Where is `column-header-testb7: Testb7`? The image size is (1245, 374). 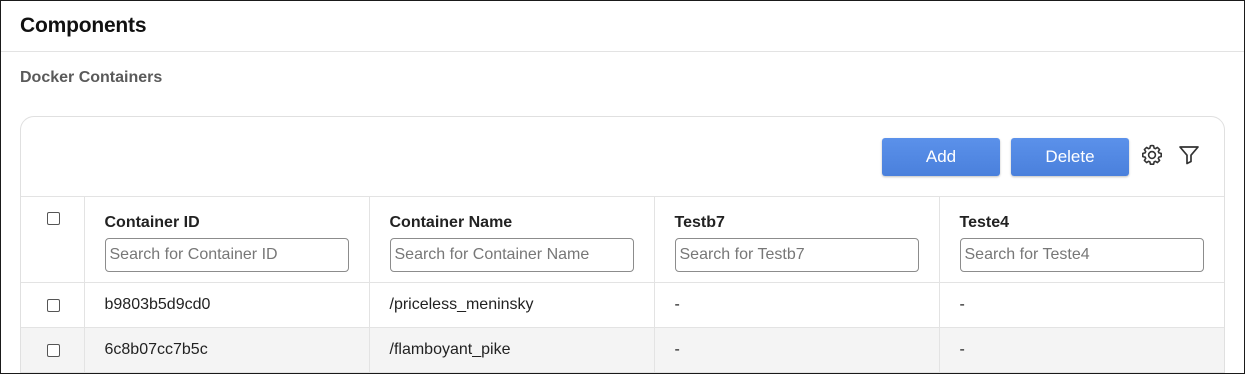
column-header-testb7: Testb7 is located at coordinates (797, 240).